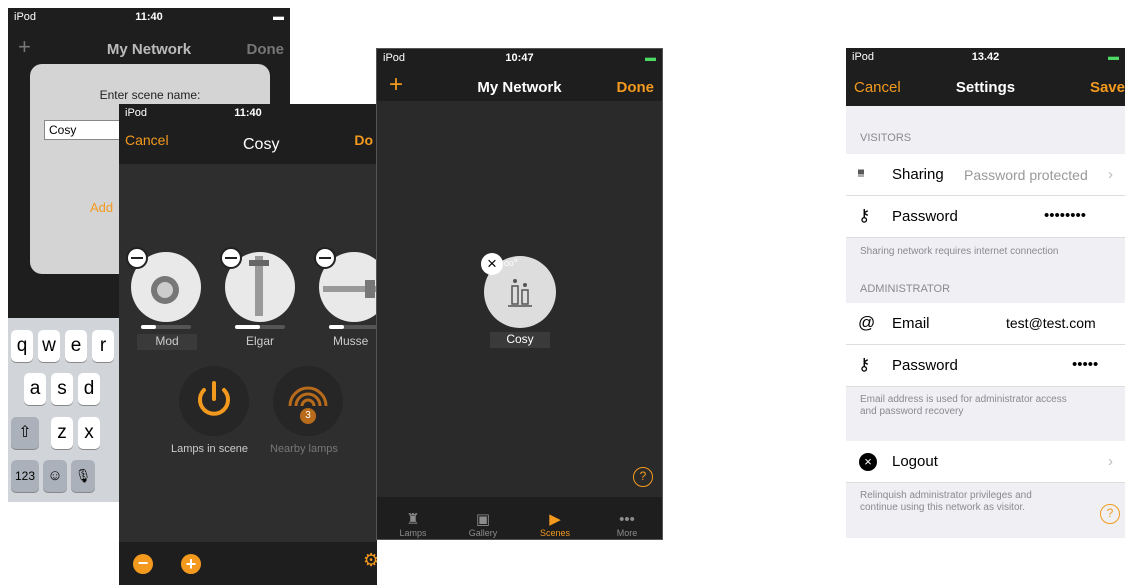 This screenshot has width=1125, height=585. Describe the element at coordinates (89, 433) in the screenshot. I see `key-x: x` at that location.